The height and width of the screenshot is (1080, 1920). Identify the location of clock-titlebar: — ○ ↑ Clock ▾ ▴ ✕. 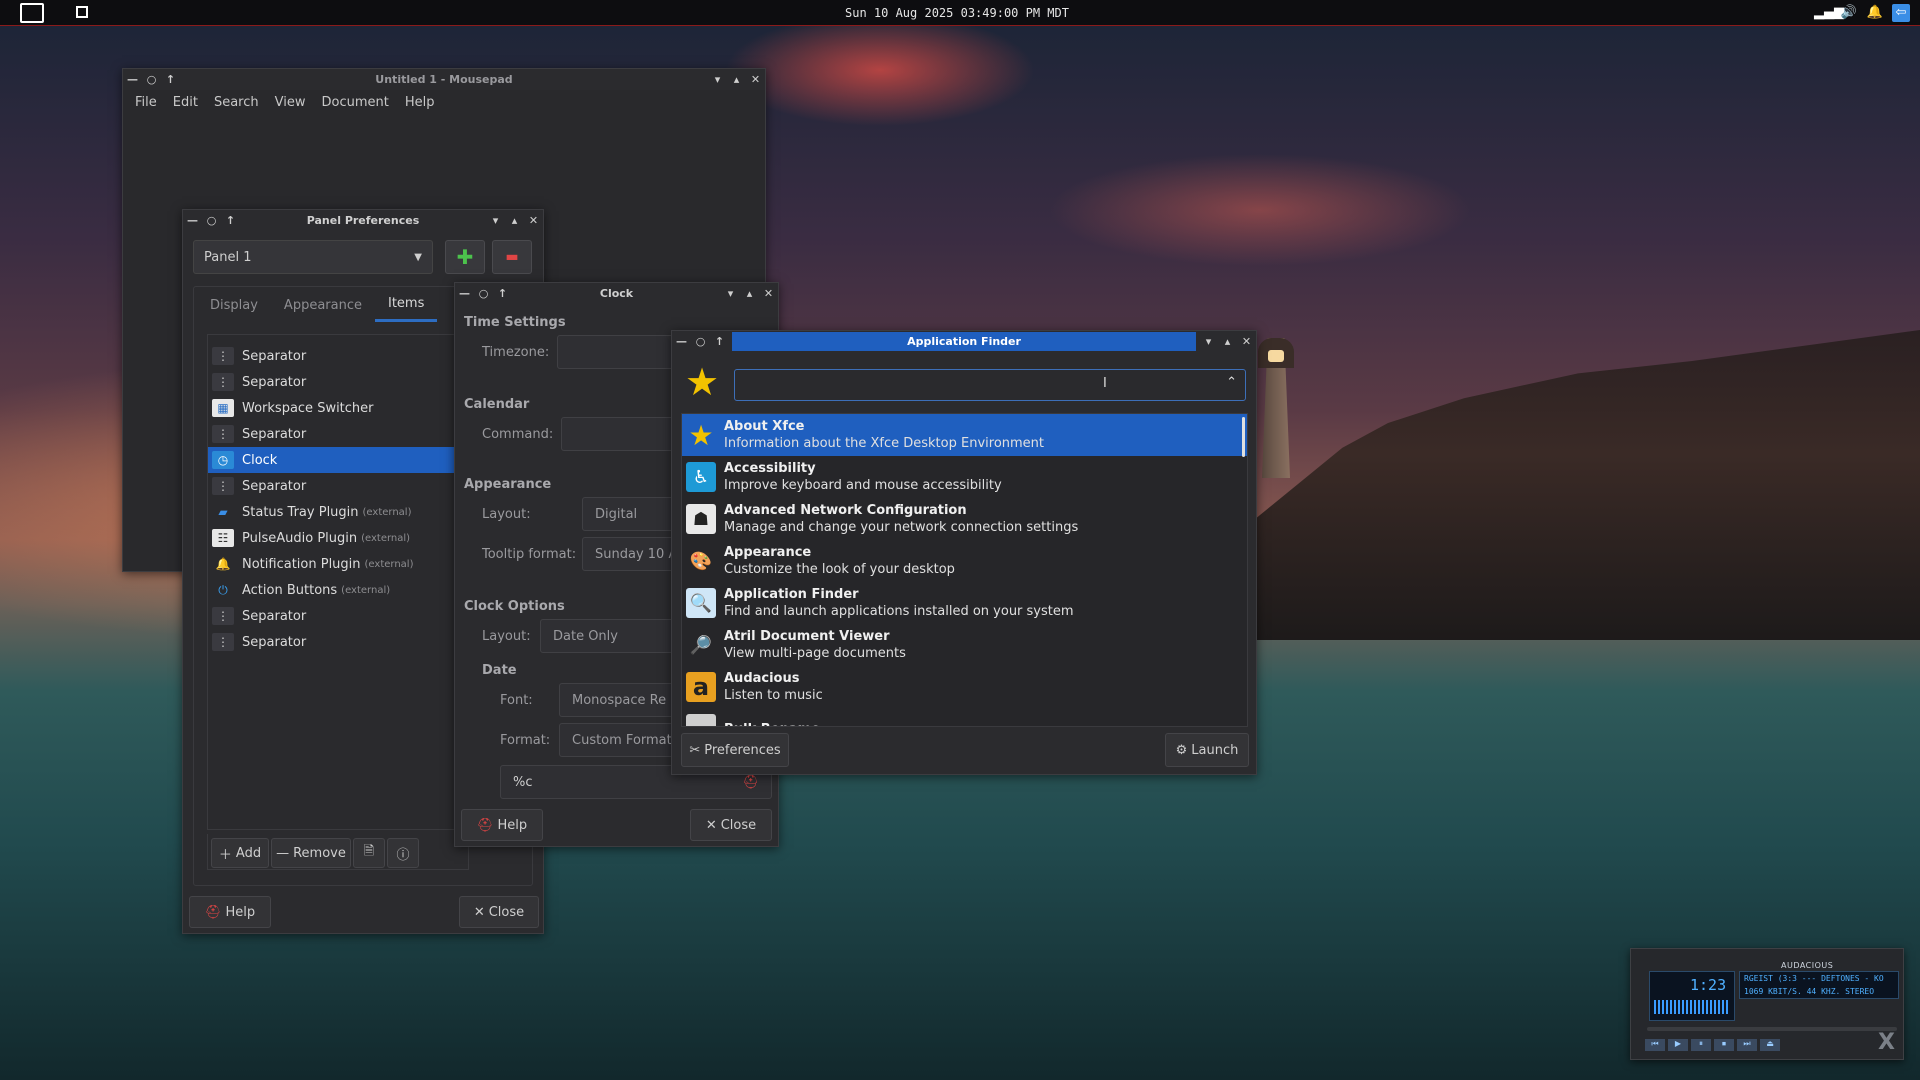
(616, 293).